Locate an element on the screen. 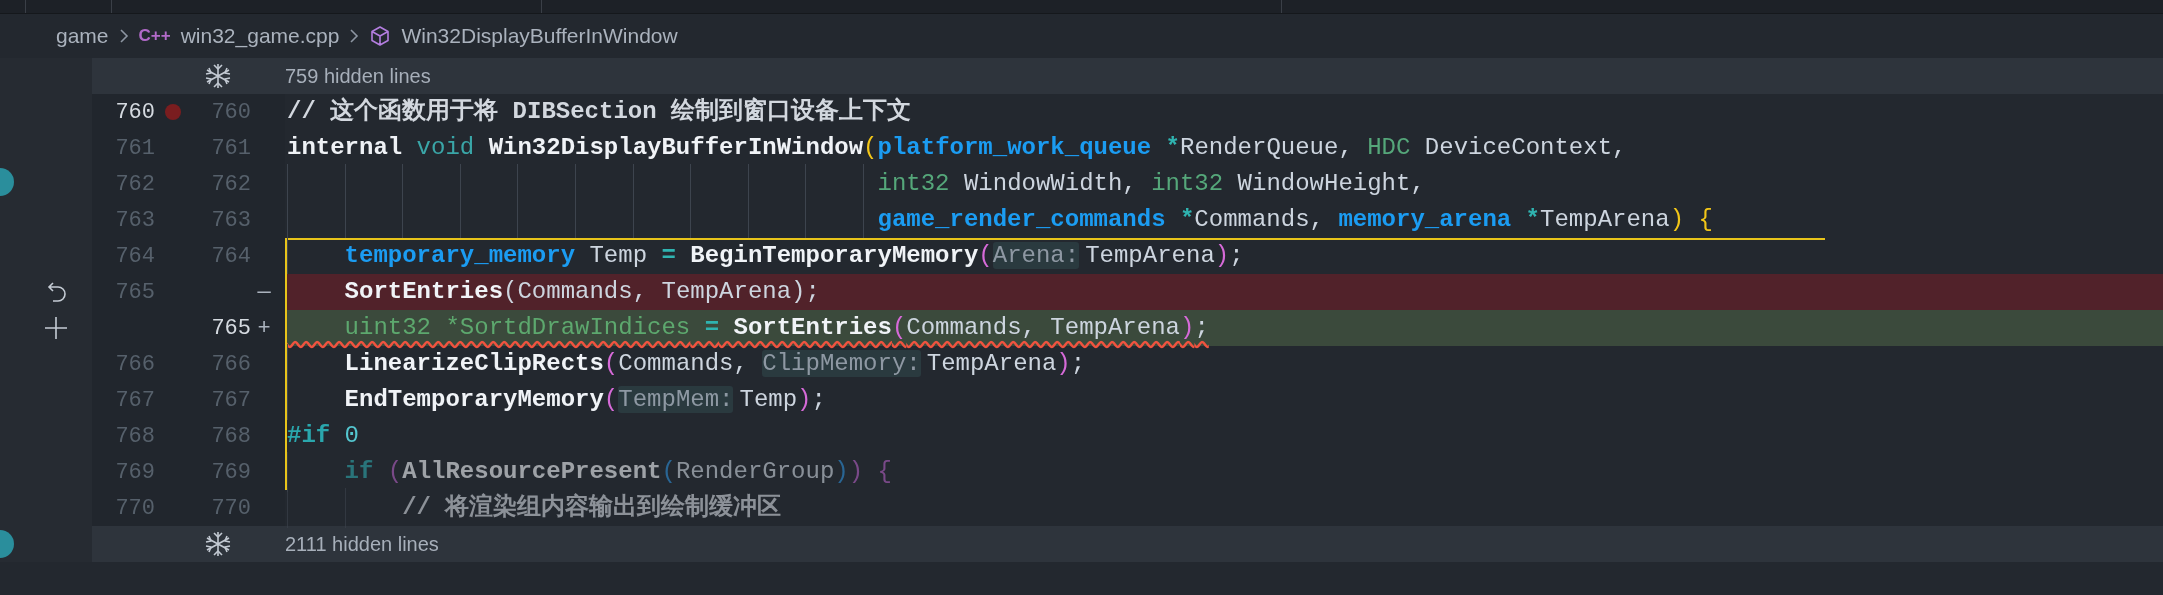 The height and width of the screenshot is (595, 2163). breadcrumb-item: game is located at coordinates (82, 36).